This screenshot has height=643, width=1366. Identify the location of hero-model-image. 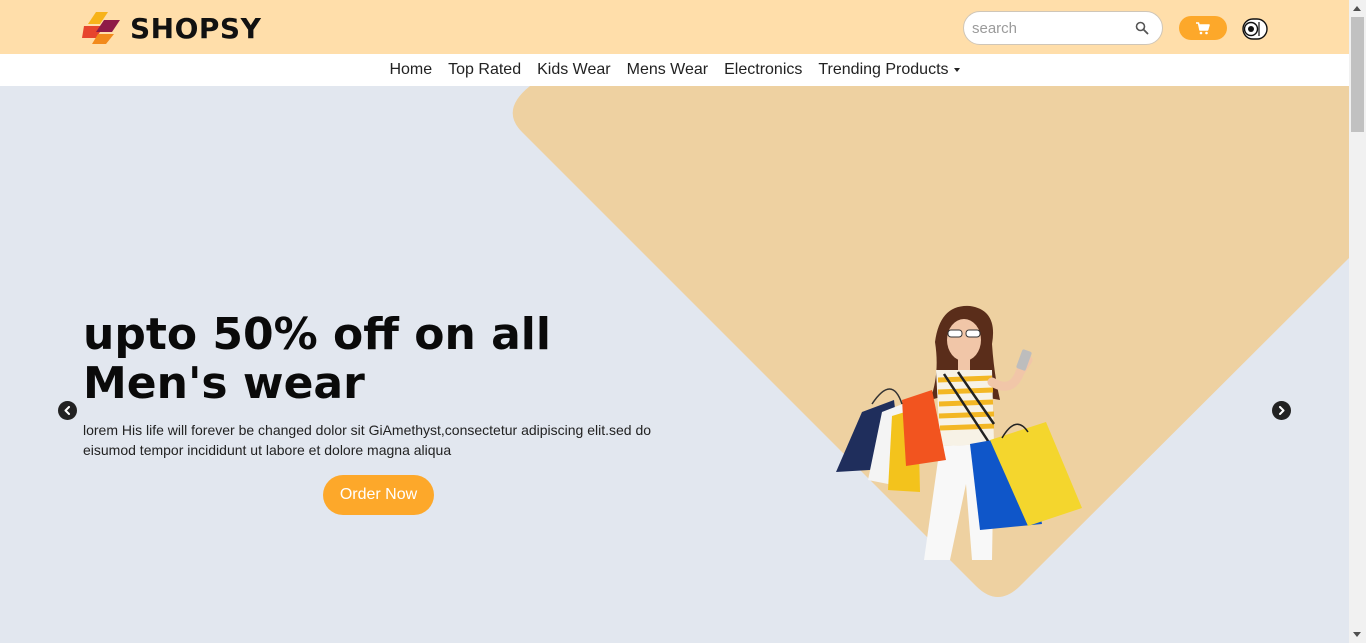
(959, 432).